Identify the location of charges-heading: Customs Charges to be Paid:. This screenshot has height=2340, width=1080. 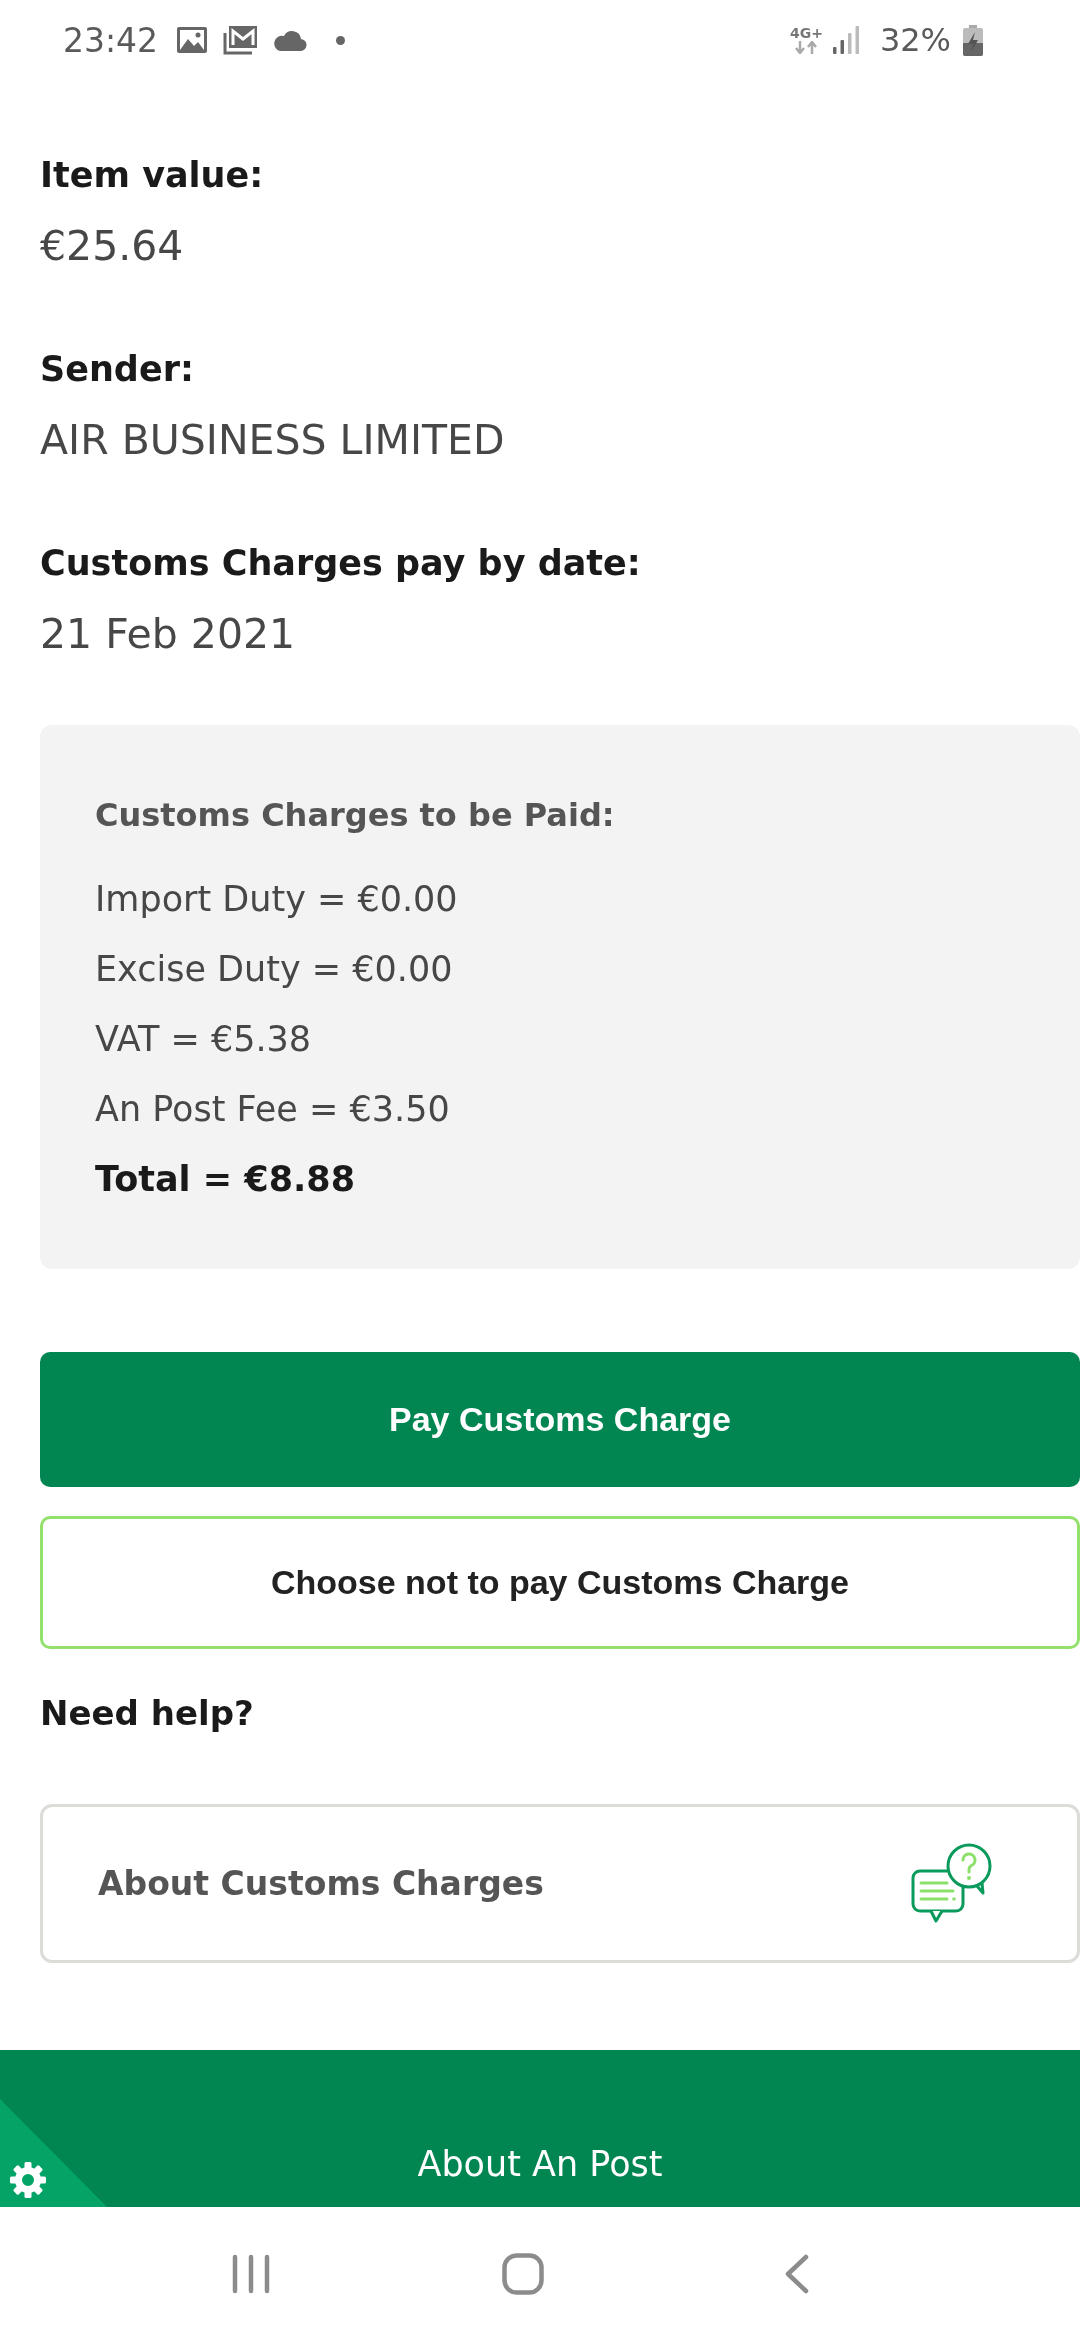
(355, 815).